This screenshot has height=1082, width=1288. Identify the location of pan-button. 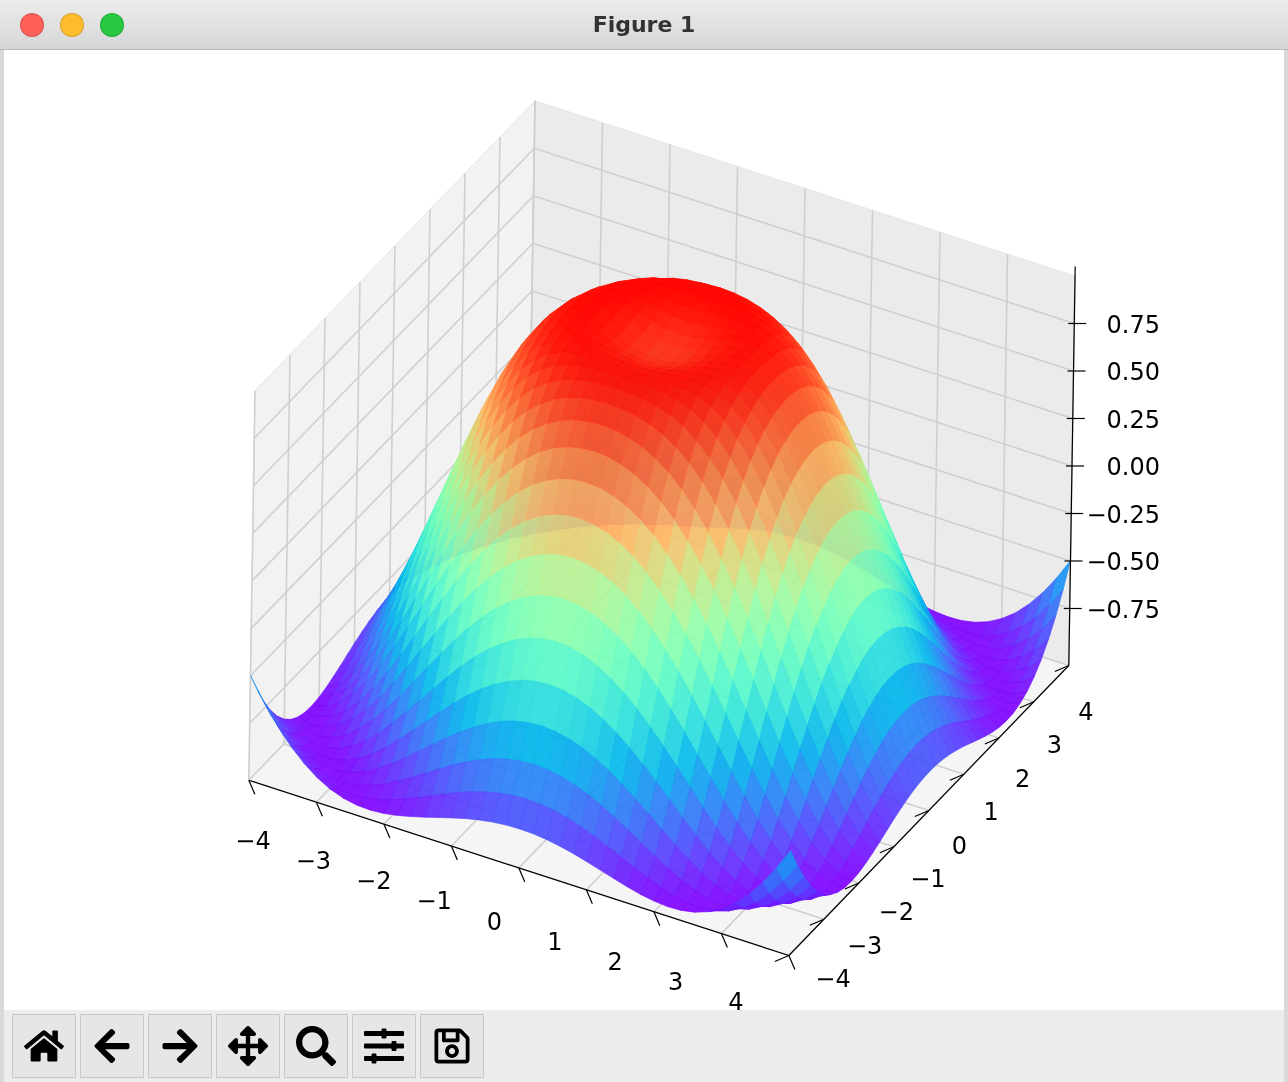
(248, 1046).